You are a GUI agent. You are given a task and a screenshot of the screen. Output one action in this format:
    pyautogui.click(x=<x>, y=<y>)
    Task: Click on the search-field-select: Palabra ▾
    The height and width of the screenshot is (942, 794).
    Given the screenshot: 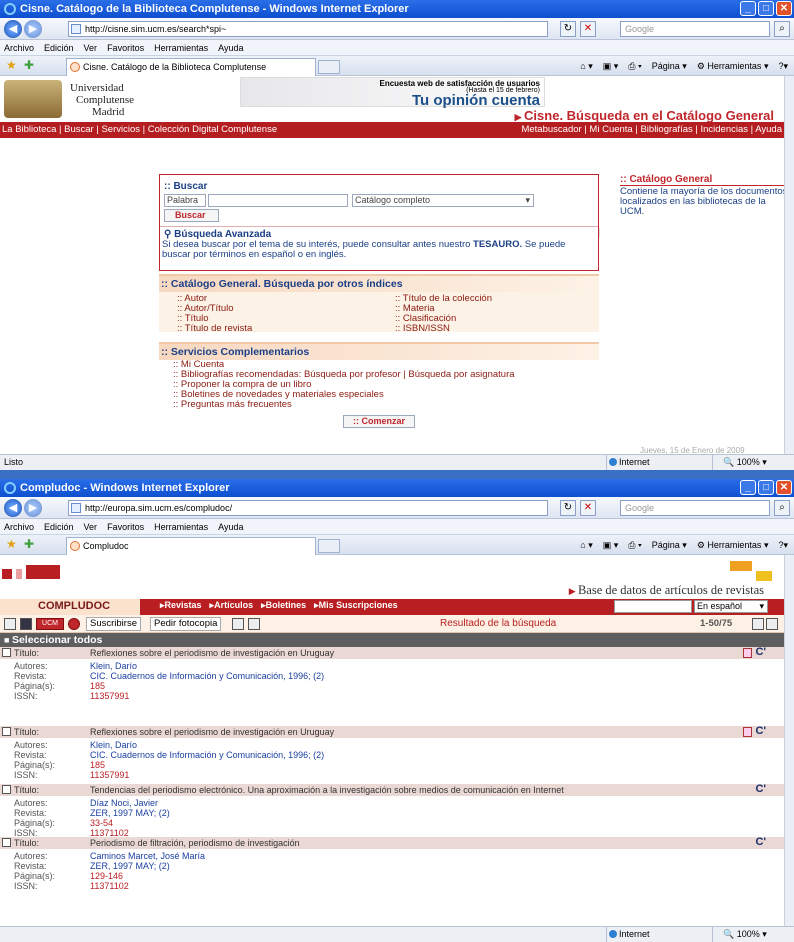 What is the action you would take?
    pyautogui.click(x=185, y=205)
    